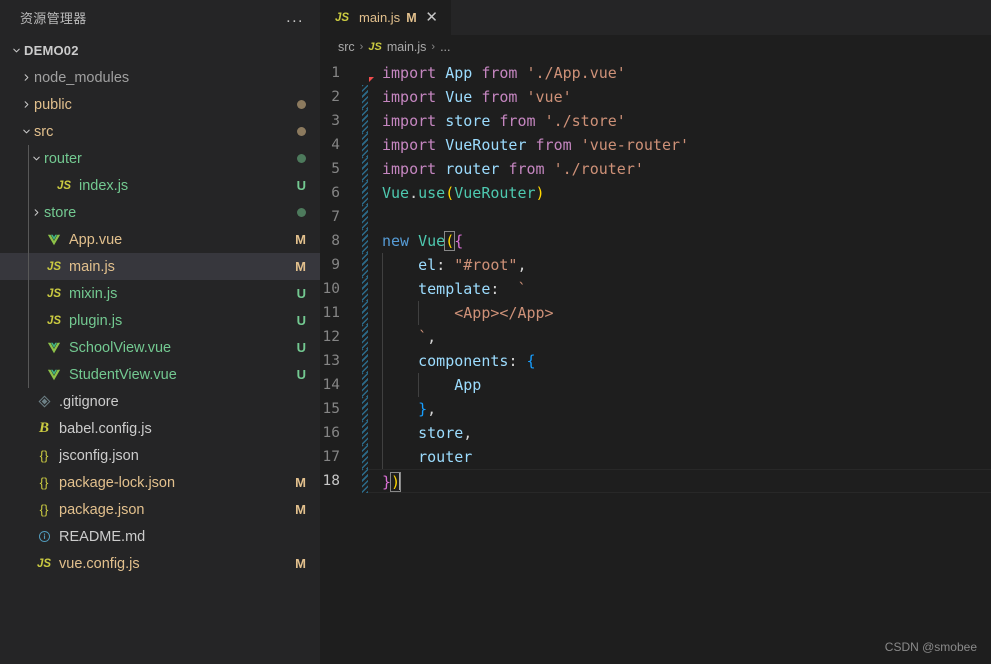  I want to click on code-line: 15 },, so click(655, 409).